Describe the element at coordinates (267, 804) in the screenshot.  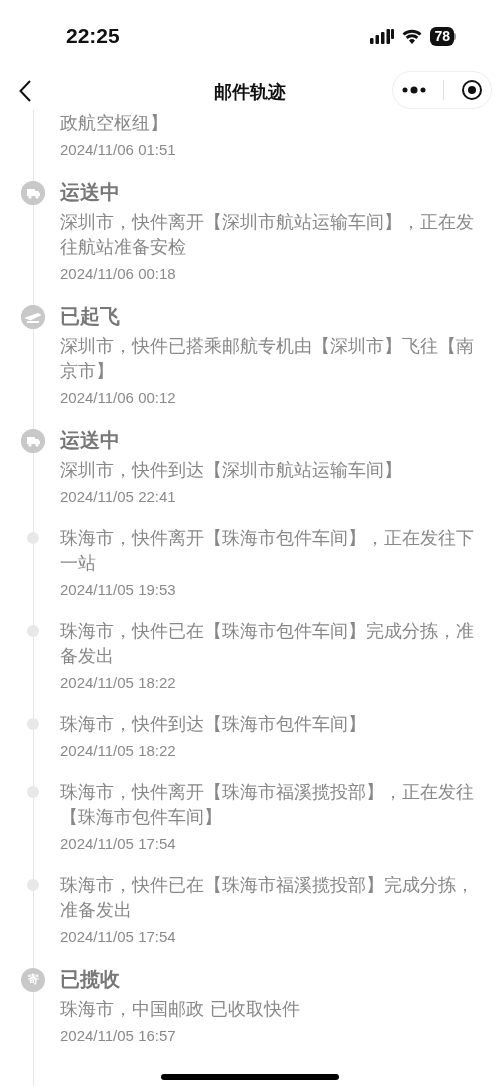
I see `event-description: 珠海市，快件离开【珠海市福溪揽投部】，正在发往【珠海市包件车间】` at that location.